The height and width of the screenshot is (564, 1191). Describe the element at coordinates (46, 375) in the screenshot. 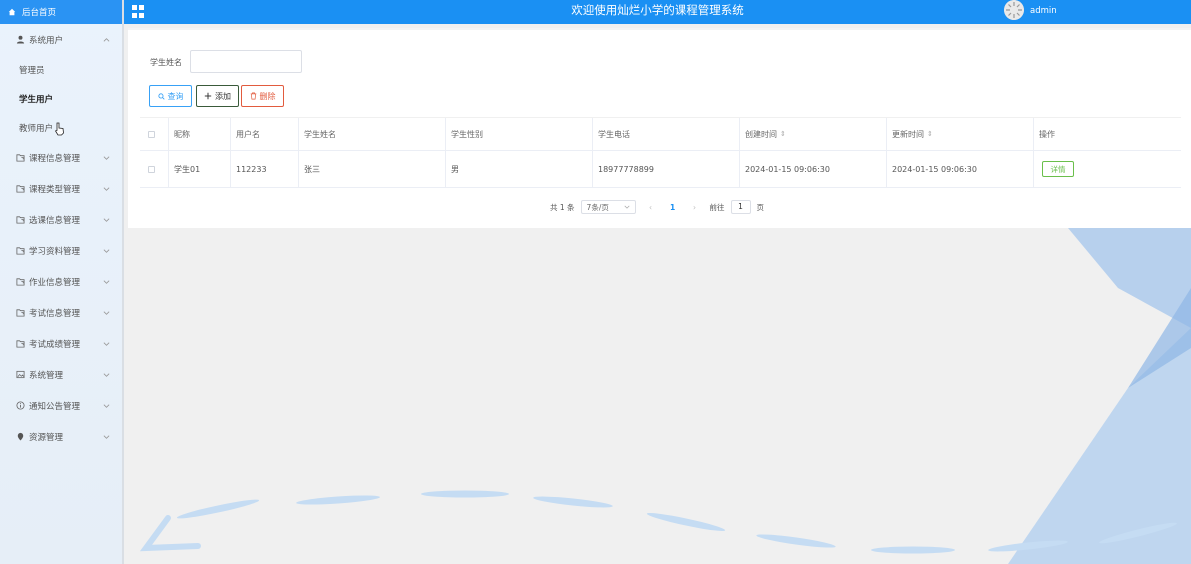

I see `sidebar-group-label: 系统管理` at that location.